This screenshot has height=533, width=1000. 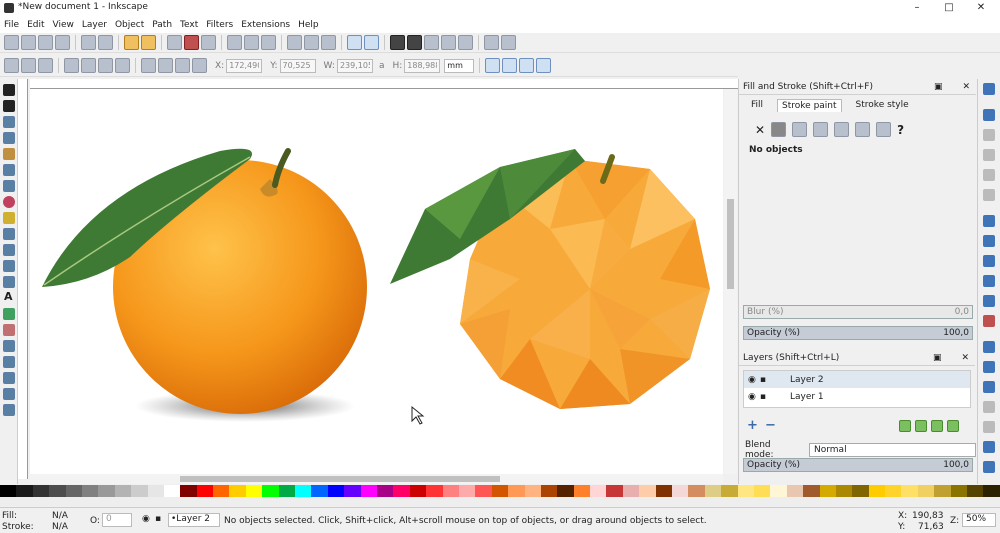 I want to click on preferences-icon, so click(x=508, y=42).